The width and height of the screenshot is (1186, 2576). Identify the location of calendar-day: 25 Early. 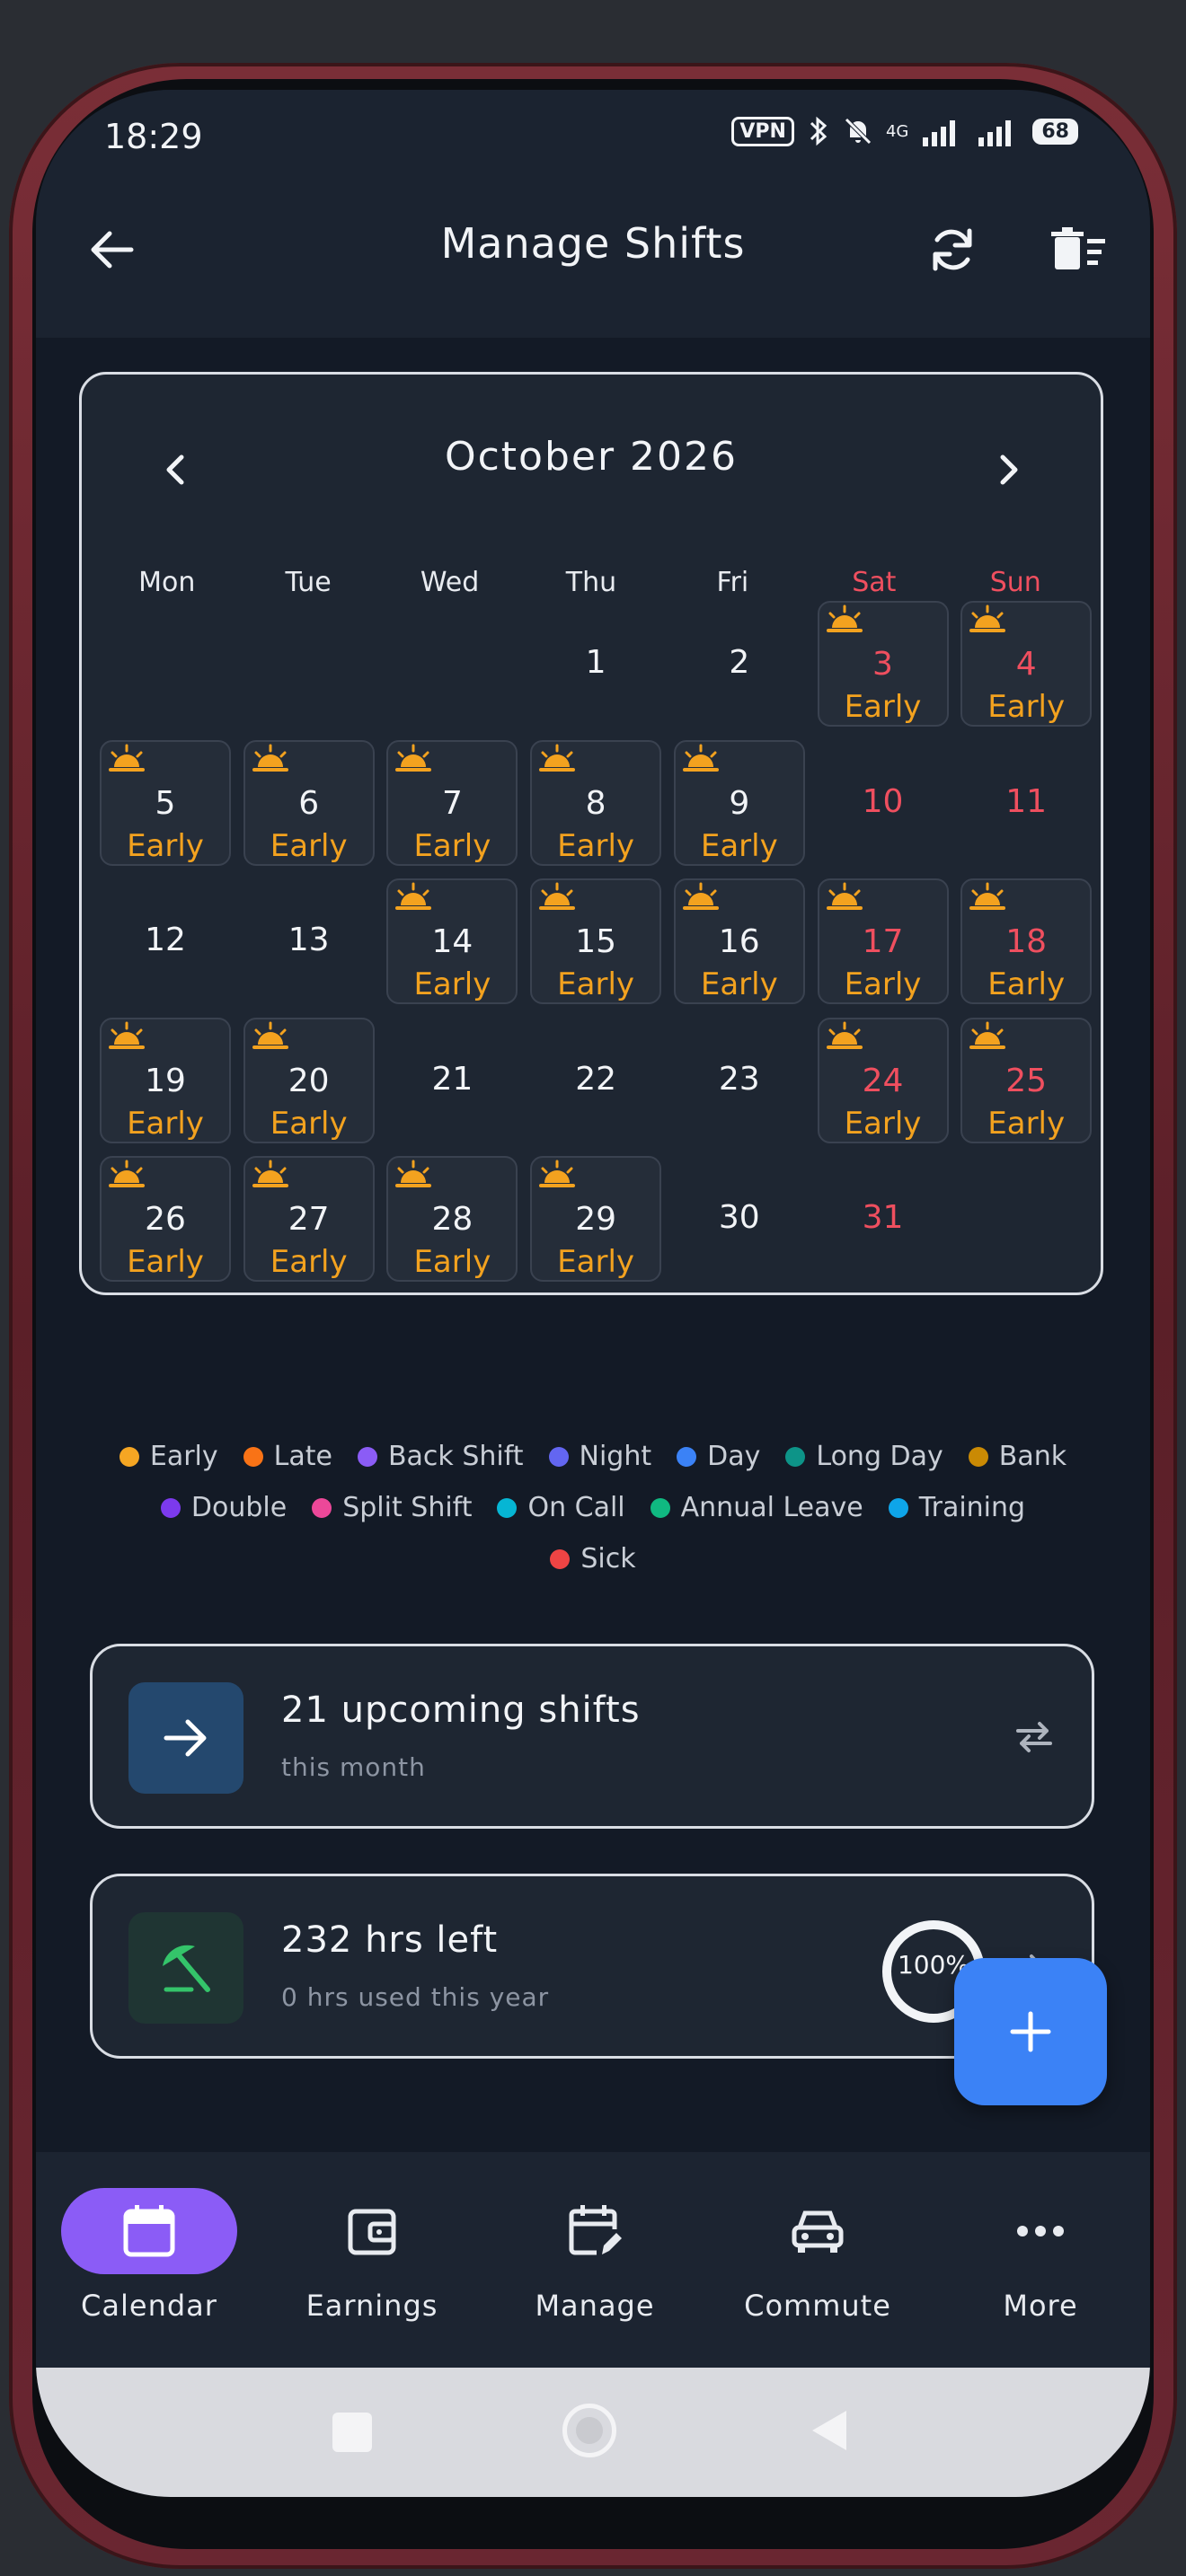
(1026, 1080).